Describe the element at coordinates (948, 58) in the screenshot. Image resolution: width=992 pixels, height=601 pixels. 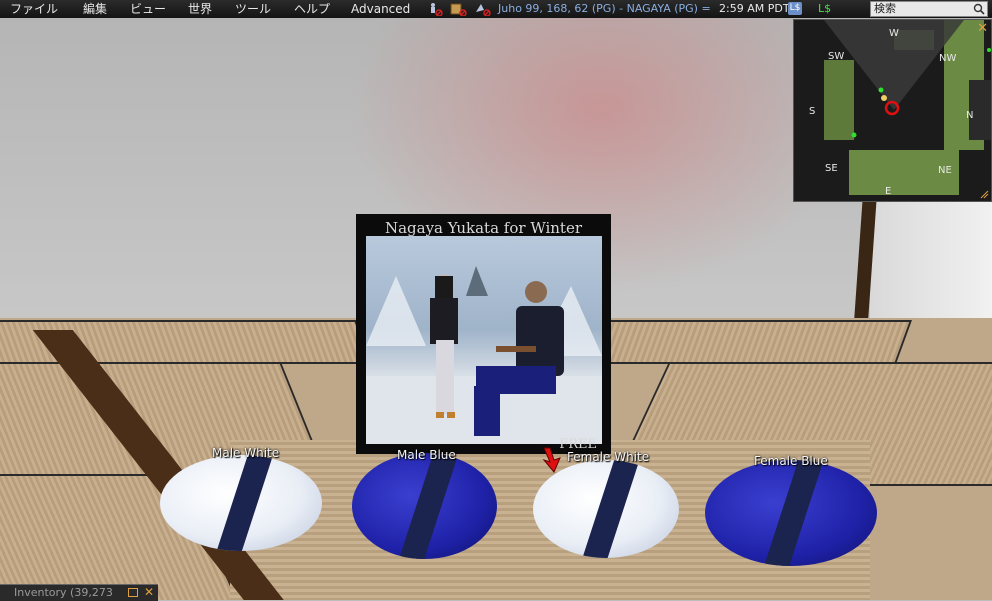
I see `compass-nw: NW` at that location.